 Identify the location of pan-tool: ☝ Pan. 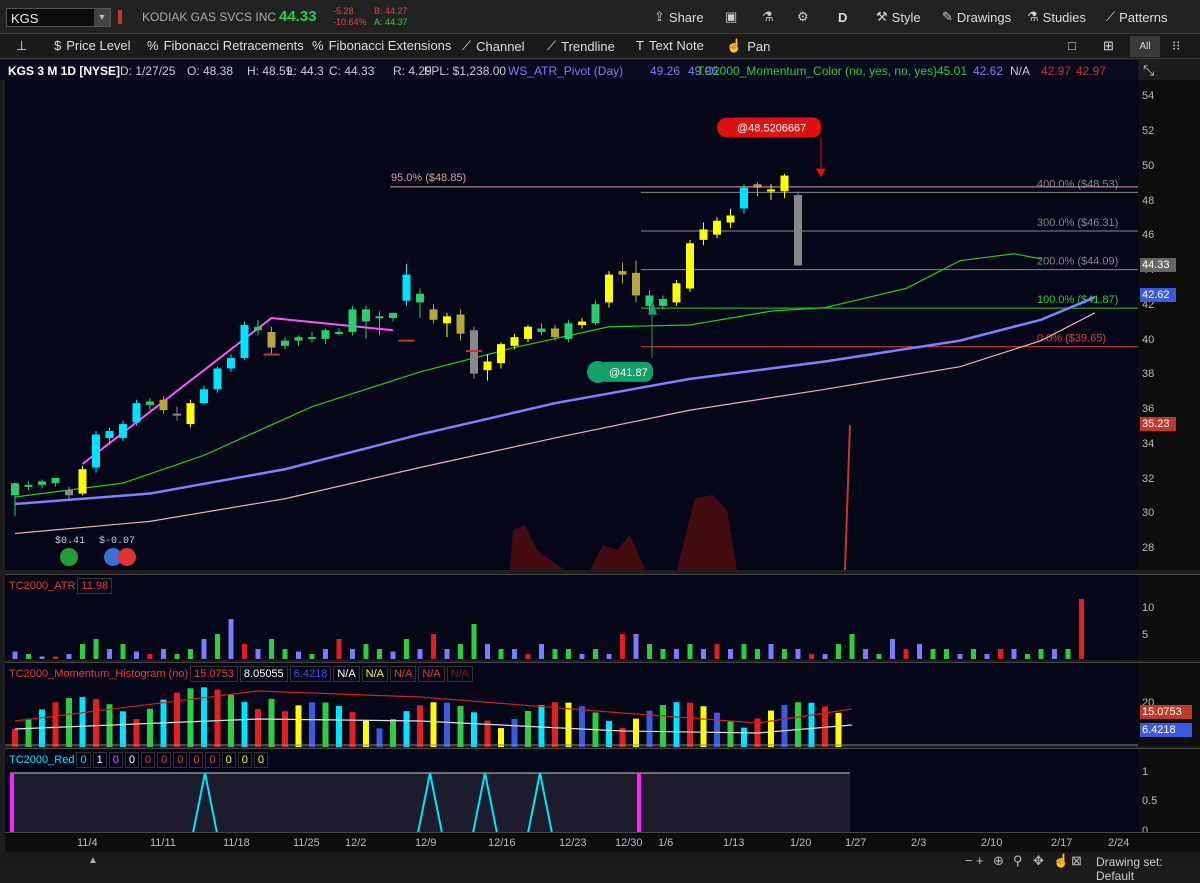
(748, 46).